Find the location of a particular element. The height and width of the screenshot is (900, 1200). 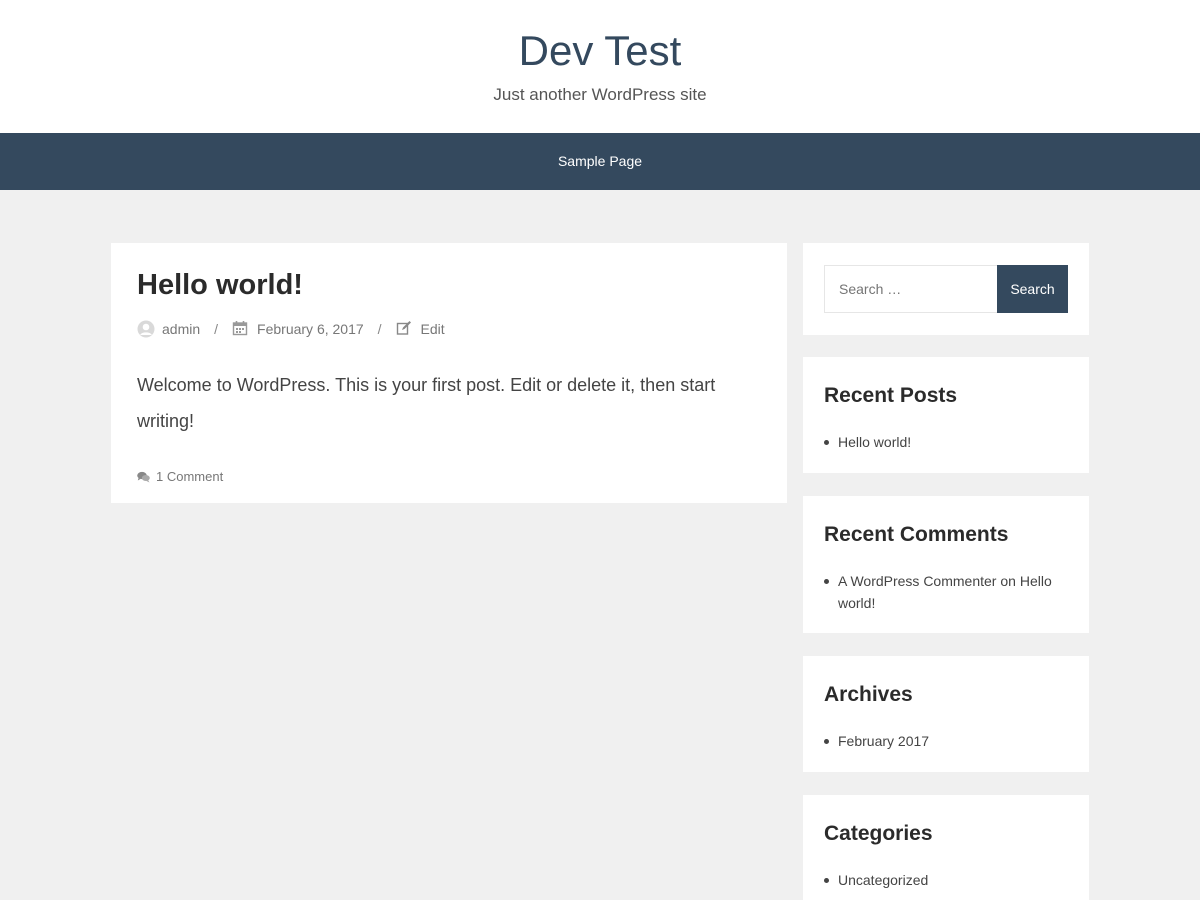

post-footer: 1 Comment is located at coordinates (180, 476).